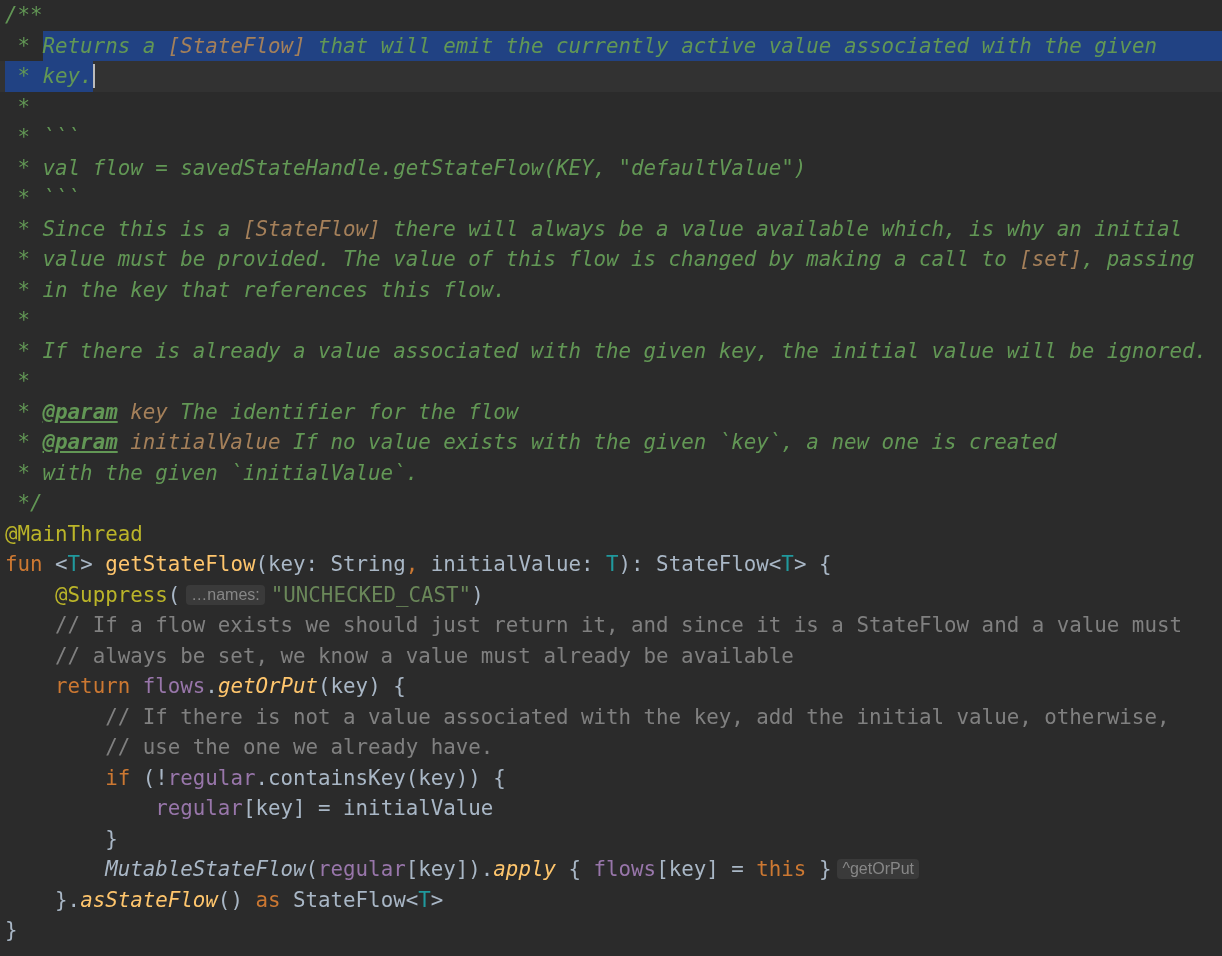 The width and height of the screenshot is (1222, 956). I want to click on code-line: @MainThread, so click(74, 534).